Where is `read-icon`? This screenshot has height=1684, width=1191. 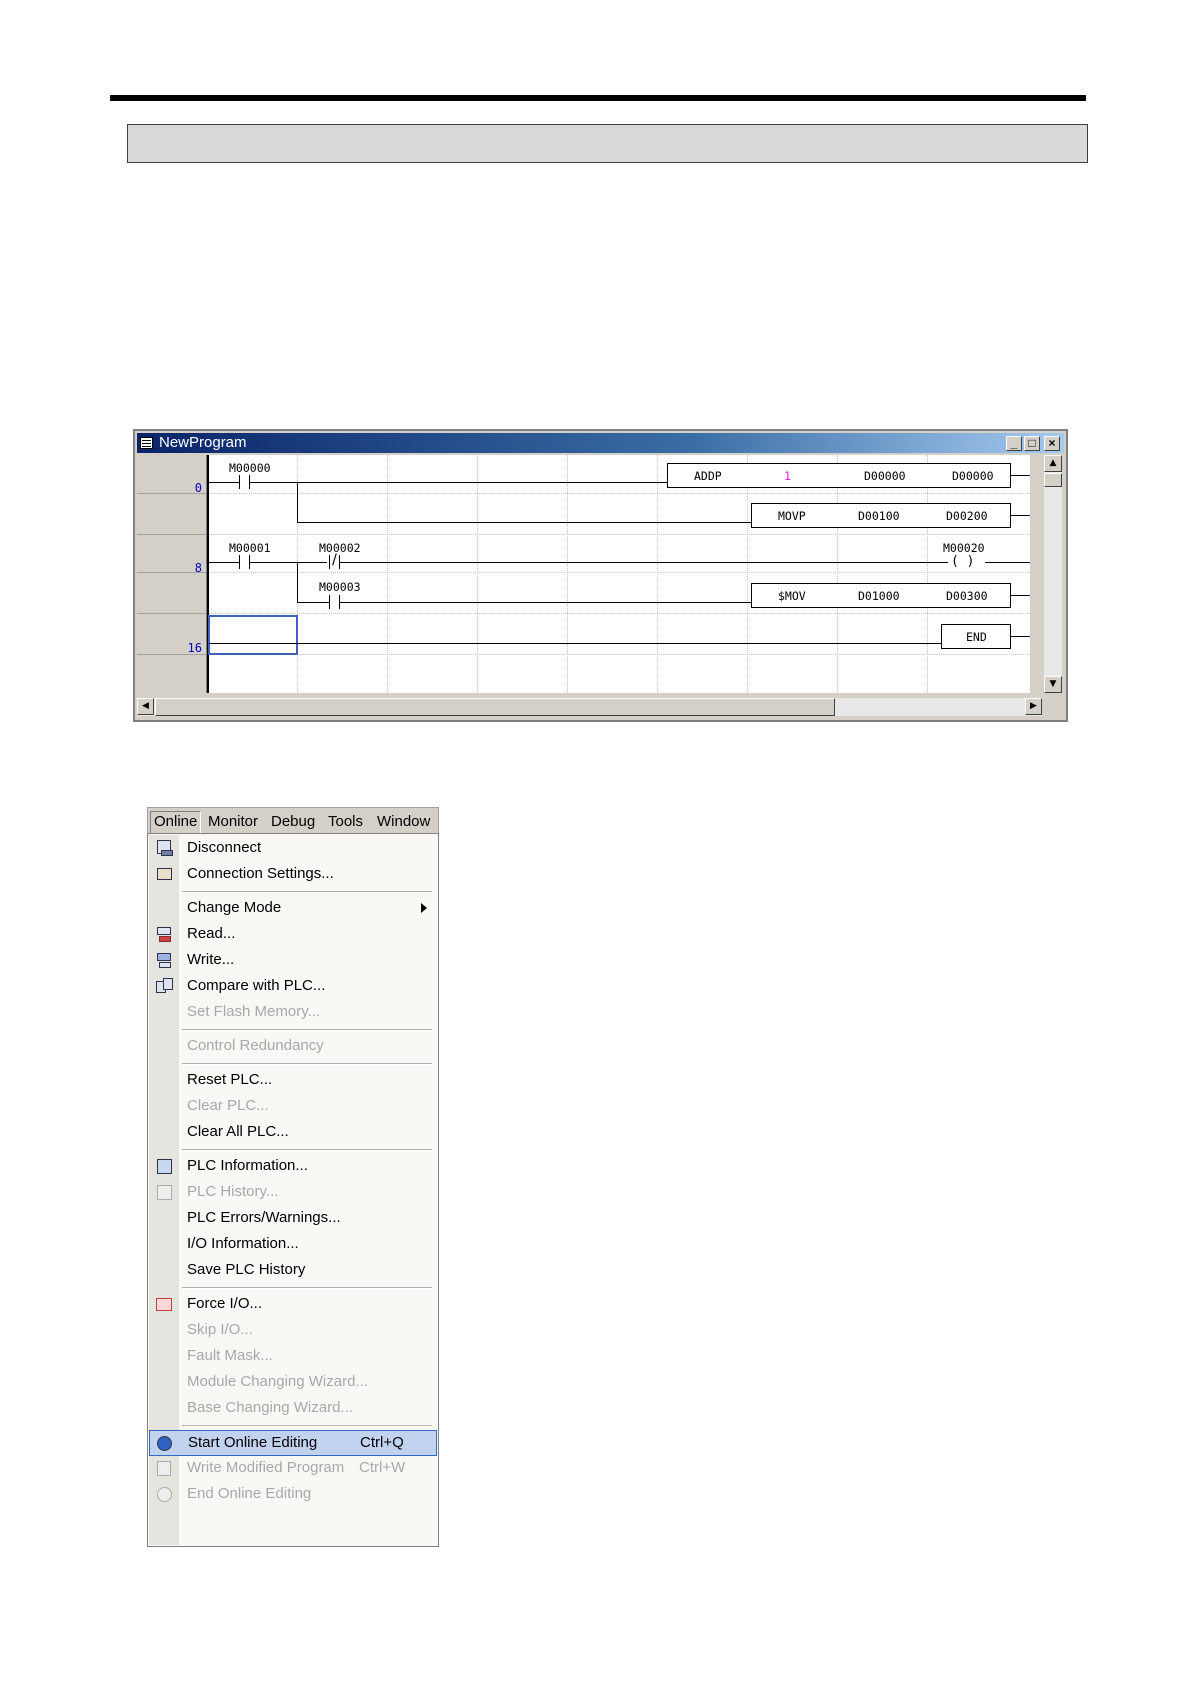
read-icon is located at coordinates (165, 935).